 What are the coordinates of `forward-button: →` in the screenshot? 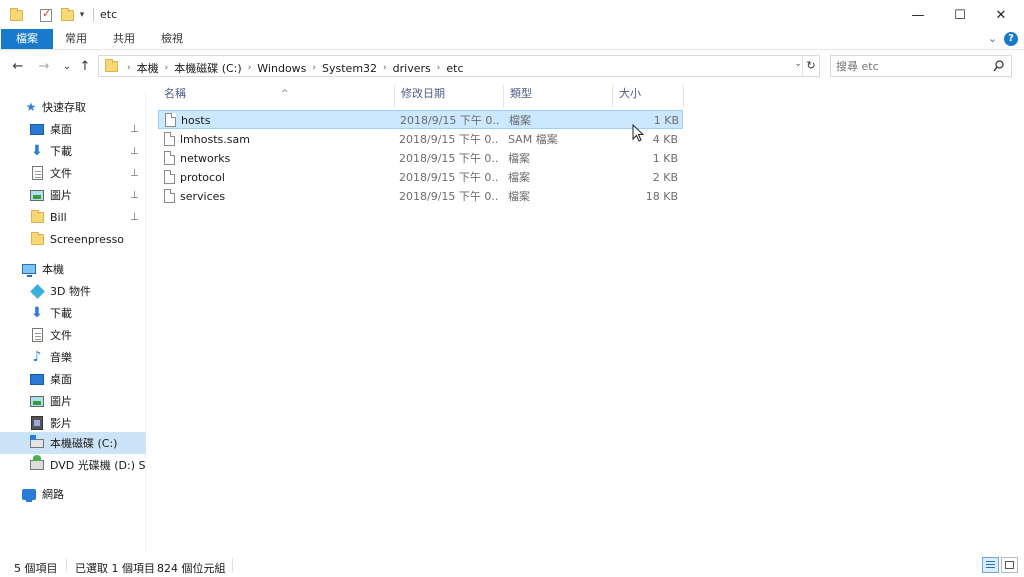 It's located at (44, 66).